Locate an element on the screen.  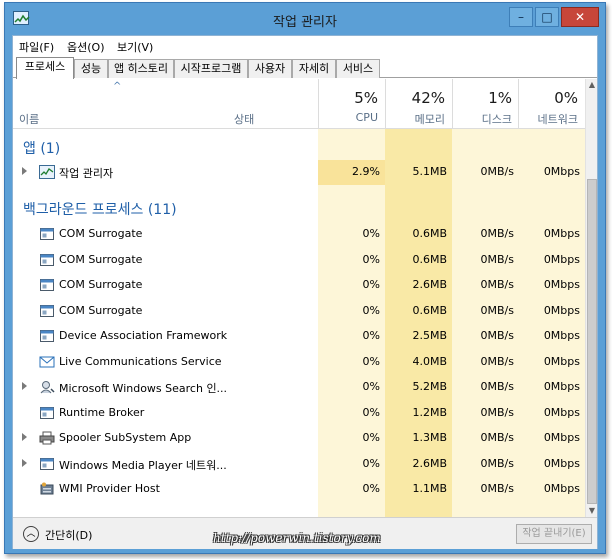
tab-users: 사용자 is located at coordinates (270, 68).